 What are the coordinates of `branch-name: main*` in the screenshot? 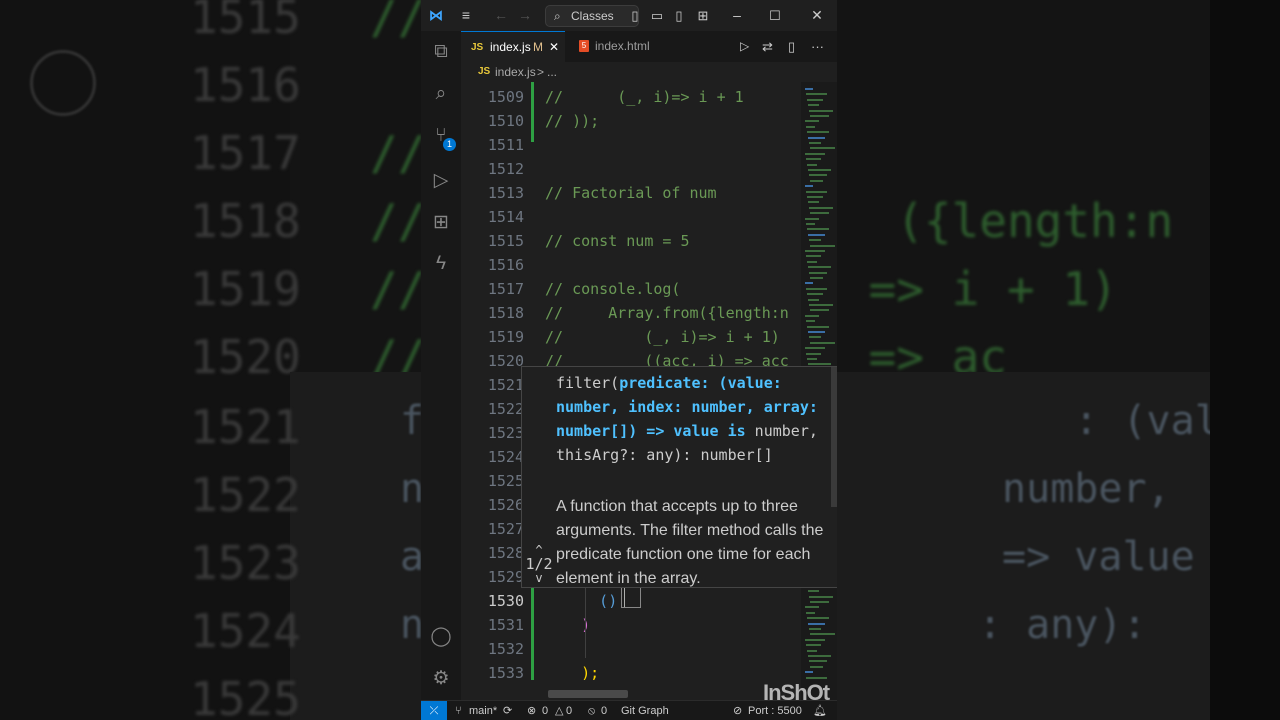 It's located at (483, 710).